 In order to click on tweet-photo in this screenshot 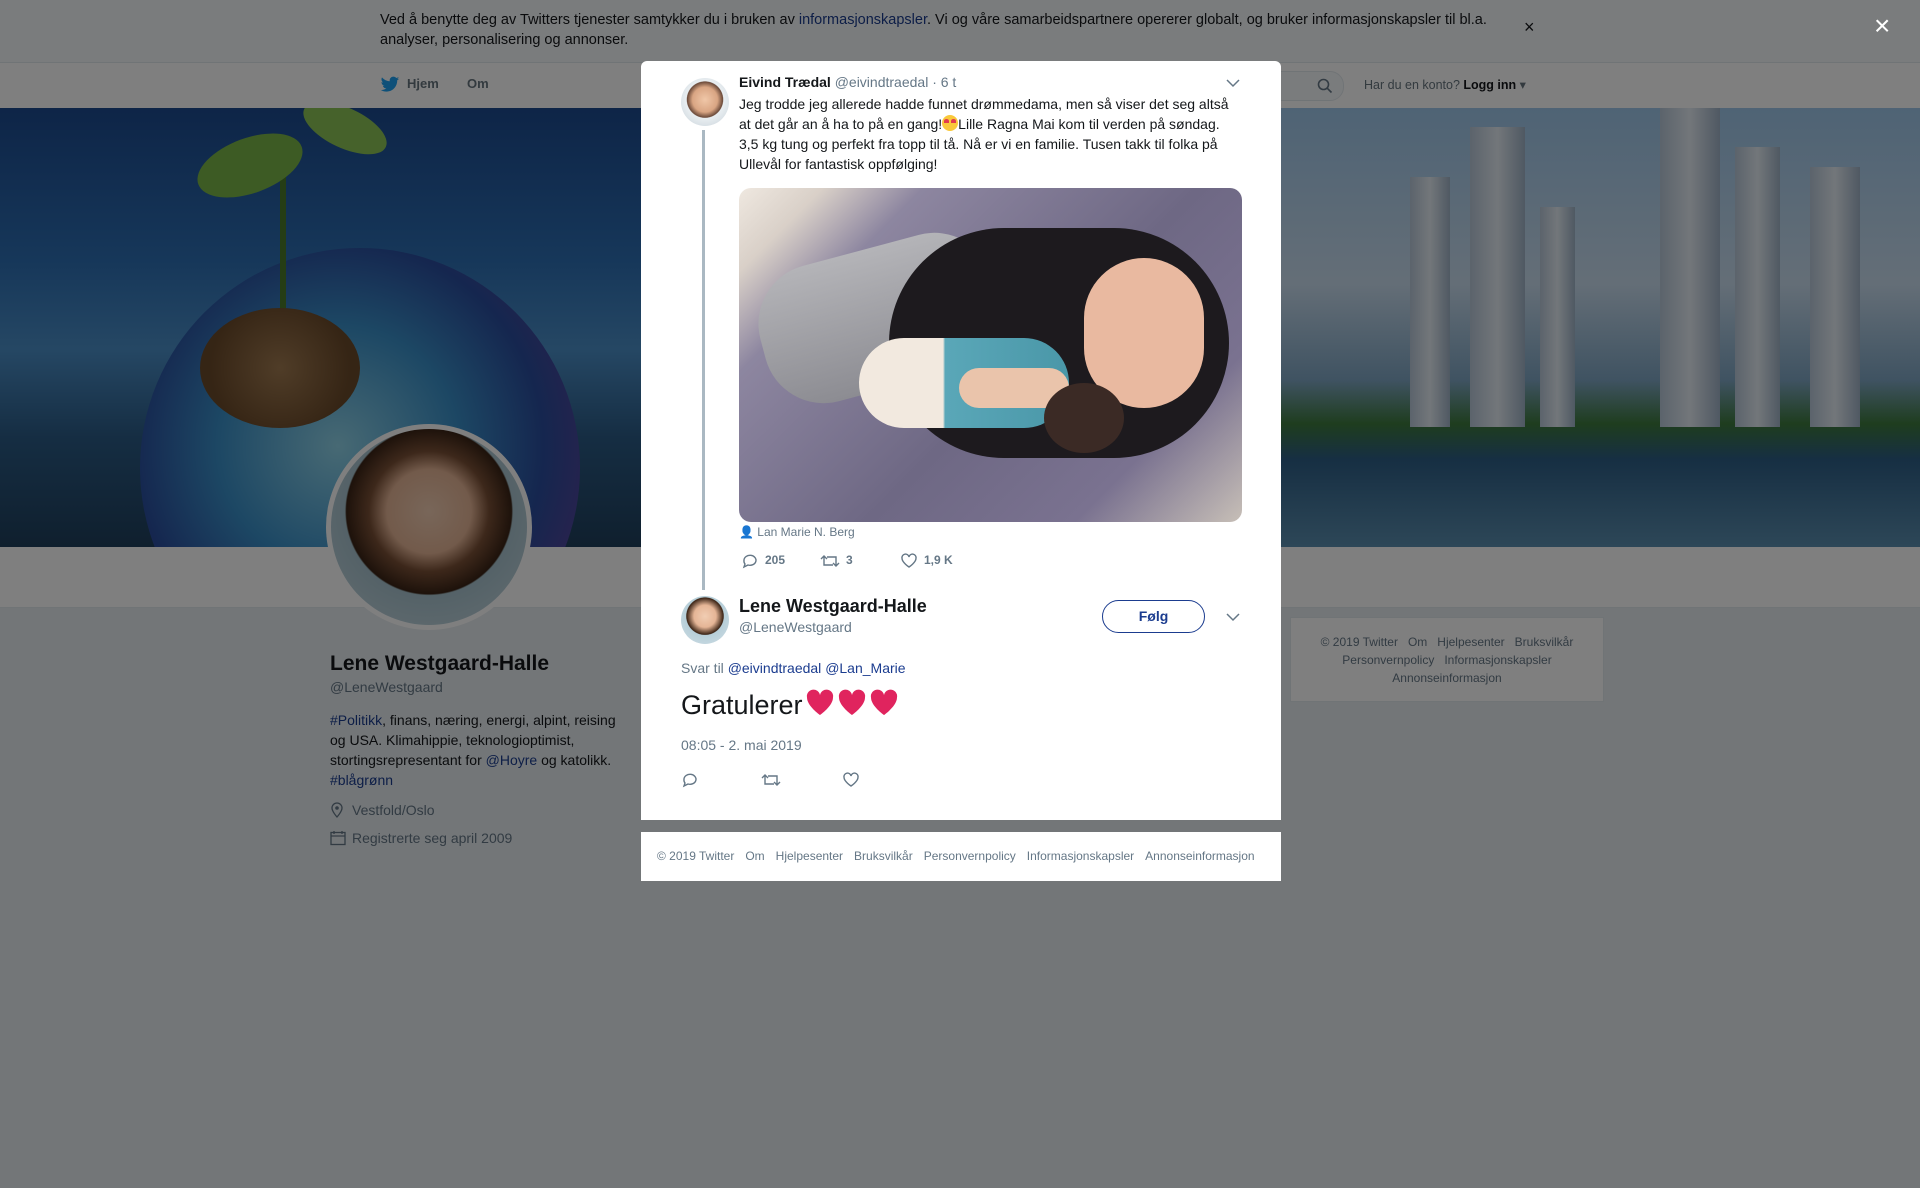, I will do `click(990, 355)`.